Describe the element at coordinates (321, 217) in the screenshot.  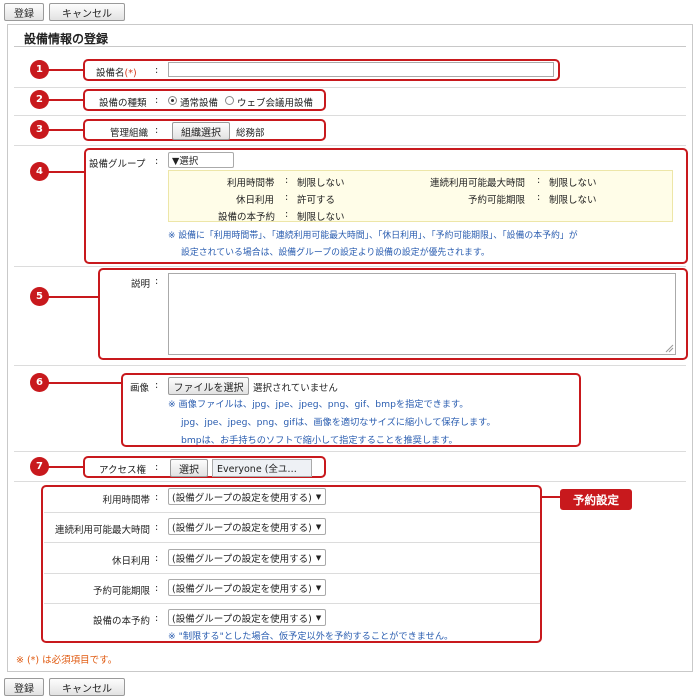
I see `info-final-booking-value: 制限しない` at that location.